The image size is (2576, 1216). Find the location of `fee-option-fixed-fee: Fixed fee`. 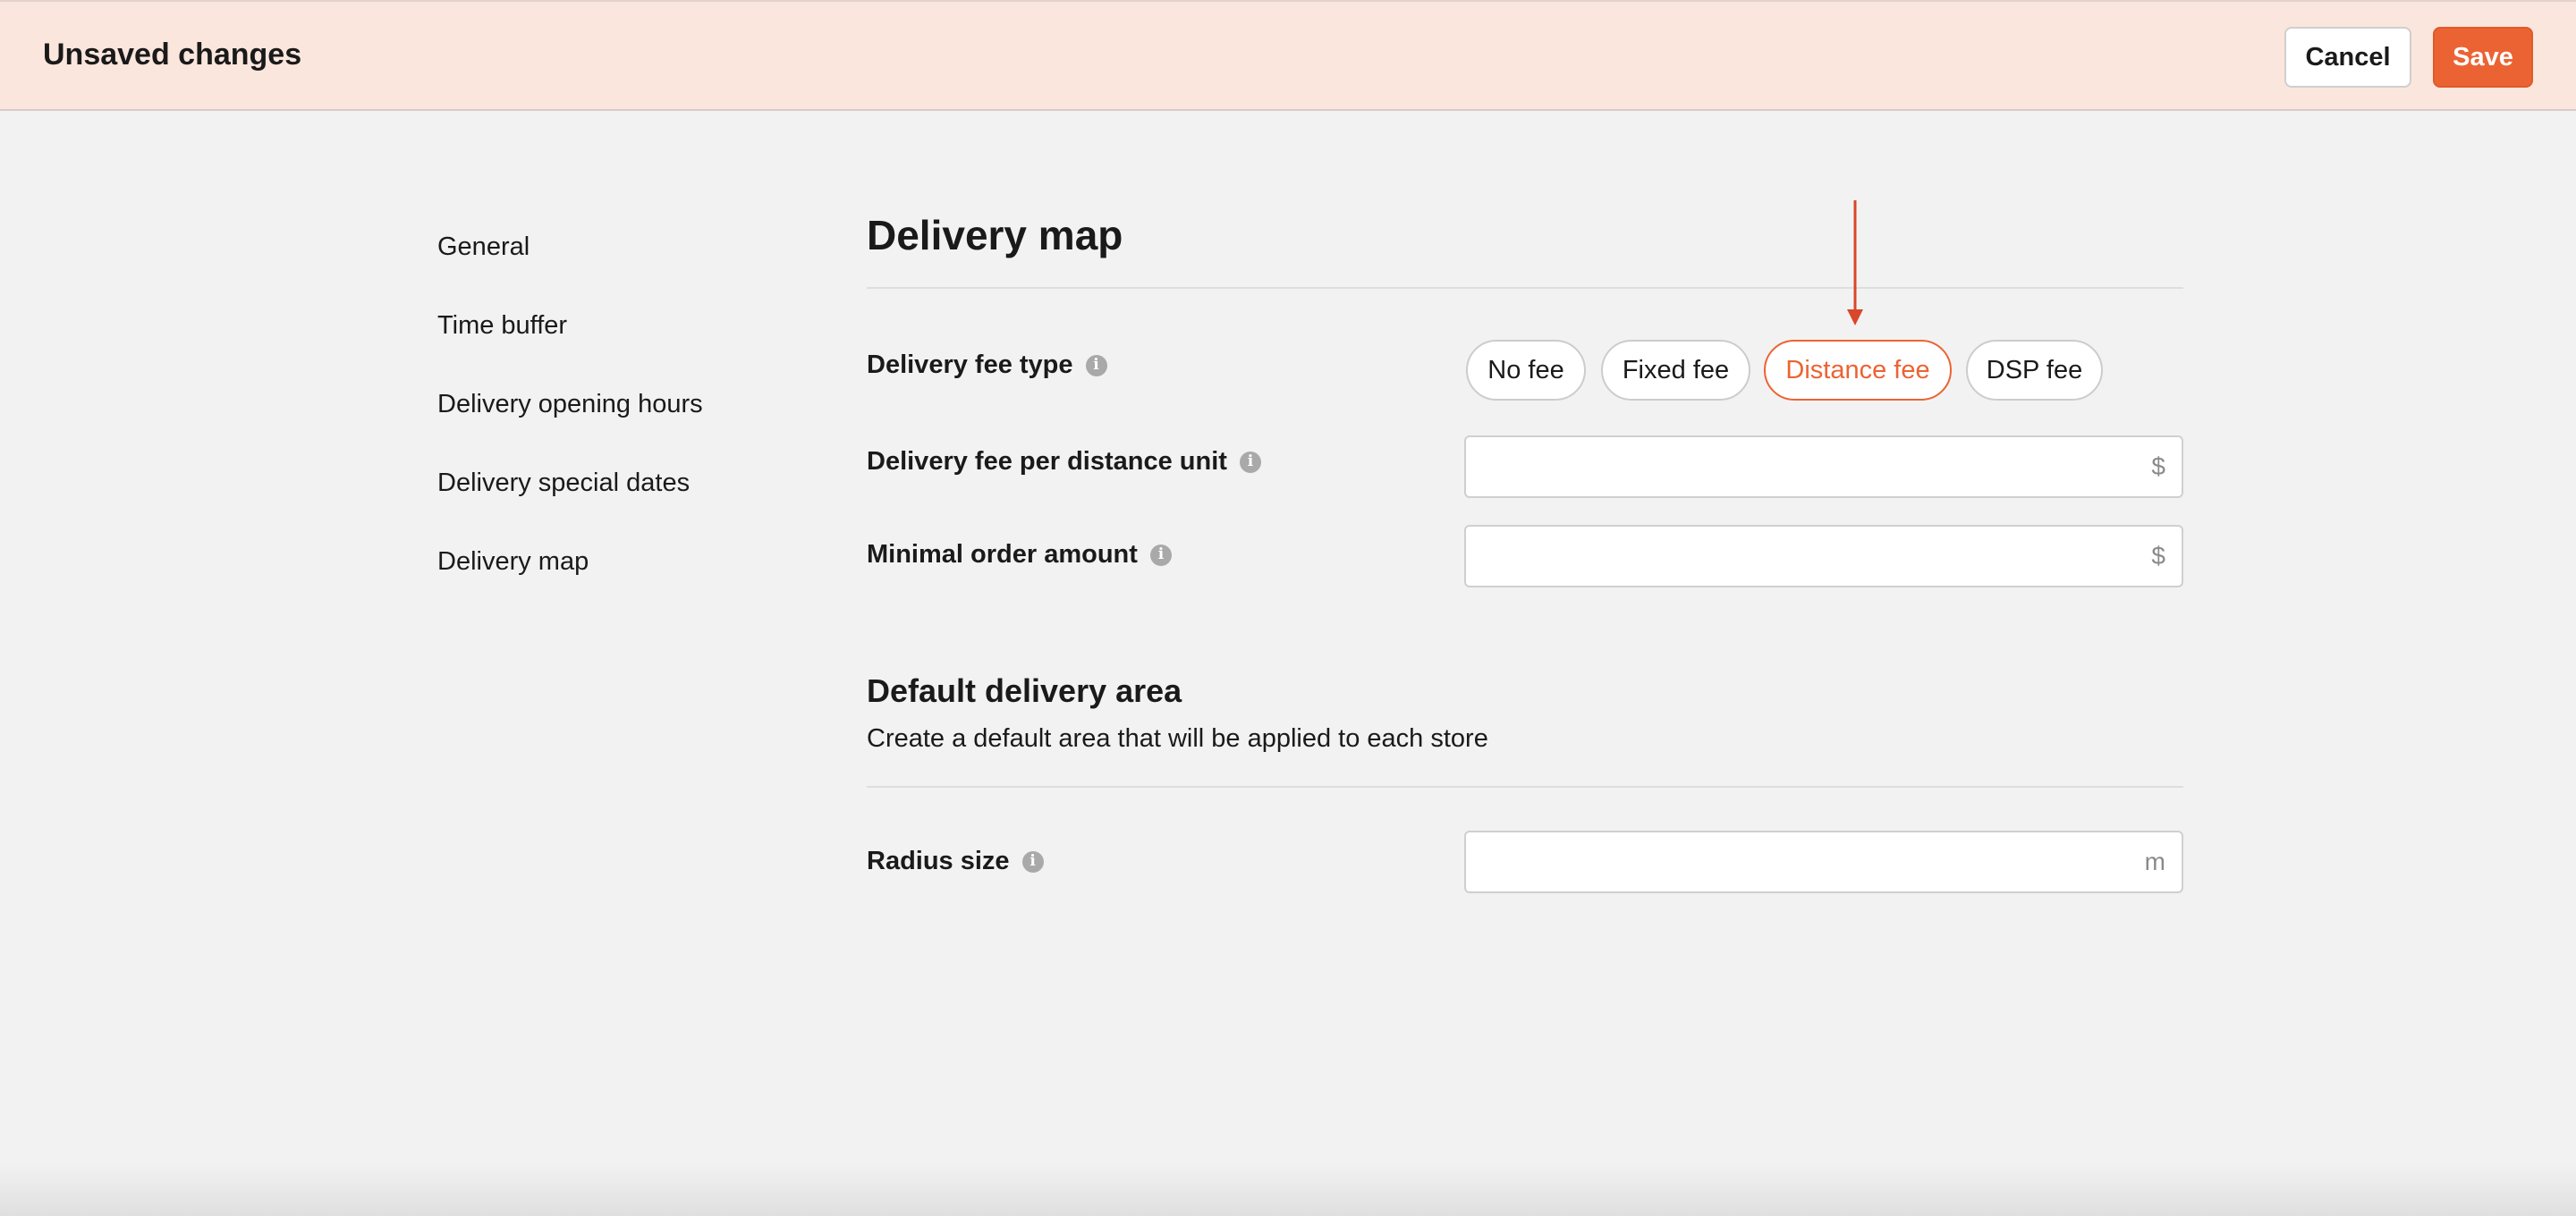

fee-option-fixed-fee: Fixed fee is located at coordinates (1675, 370).